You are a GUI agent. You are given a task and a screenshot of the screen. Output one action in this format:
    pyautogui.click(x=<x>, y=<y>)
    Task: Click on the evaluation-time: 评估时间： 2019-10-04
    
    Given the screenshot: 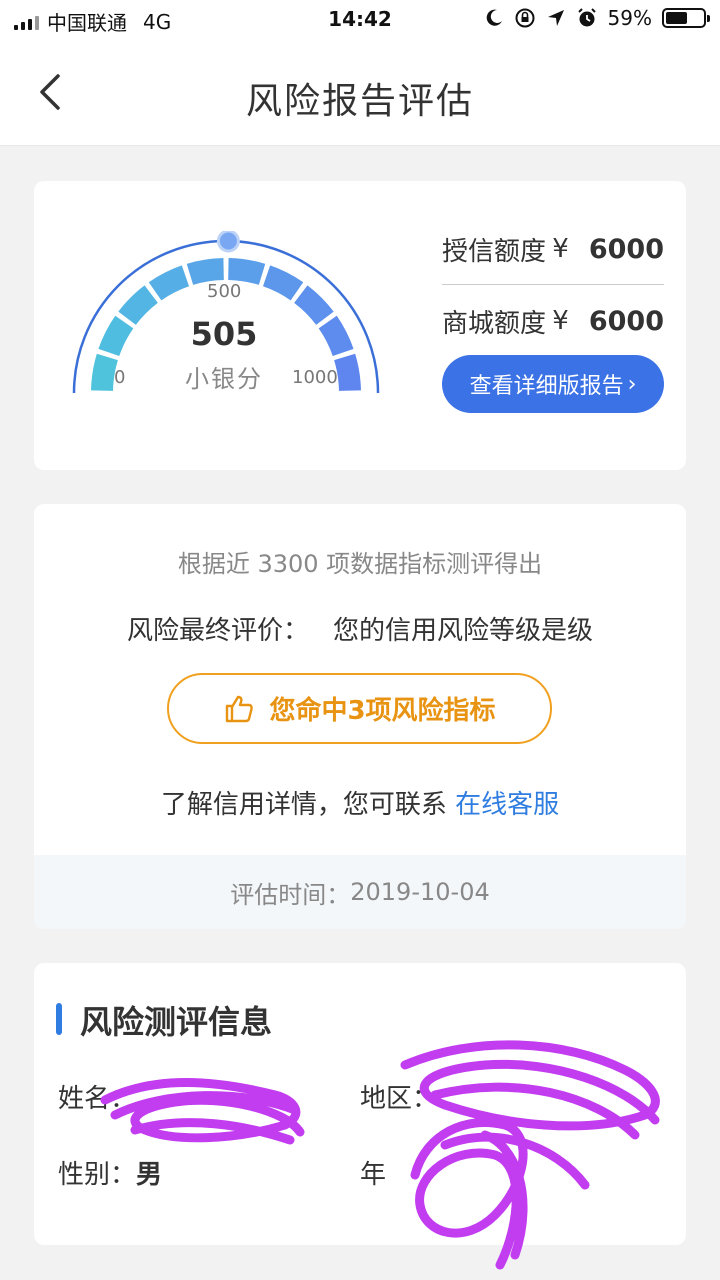 What is the action you would take?
    pyautogui.click(x=360, y=892)
    